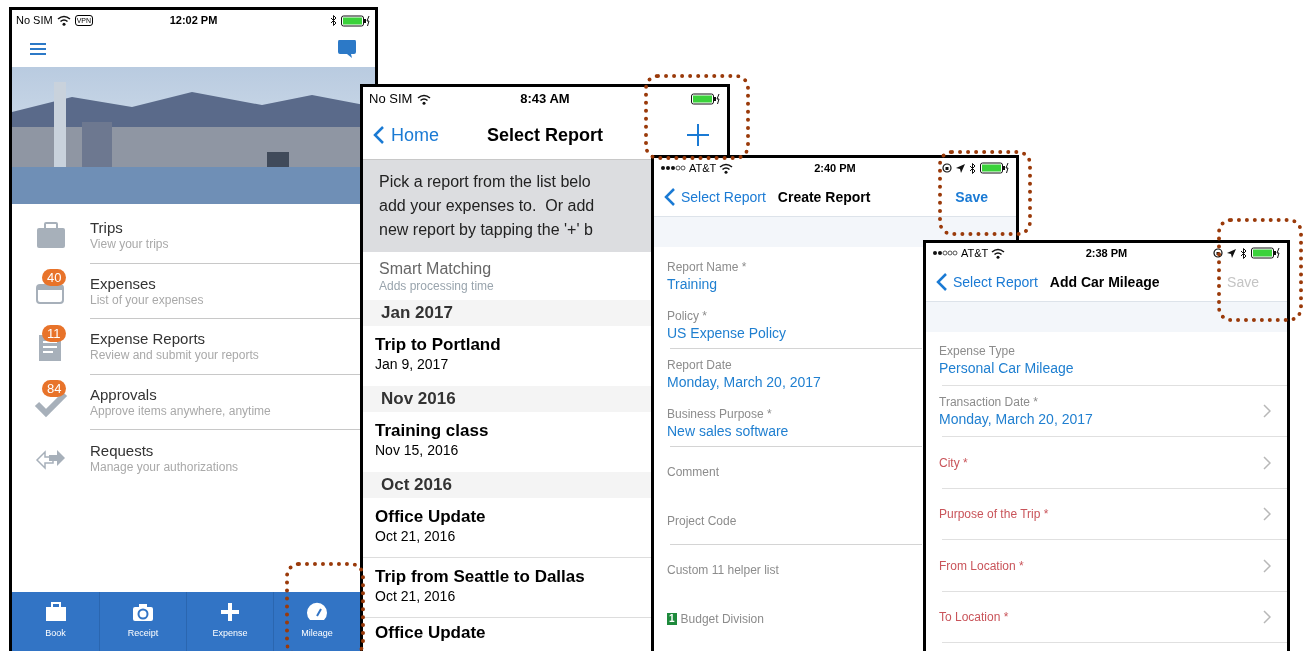  Describe the element at coordinates (186, 402) in the screenshot. I see `menu-item: 84 Approvals Approve items anywhere, anytime` at that location.